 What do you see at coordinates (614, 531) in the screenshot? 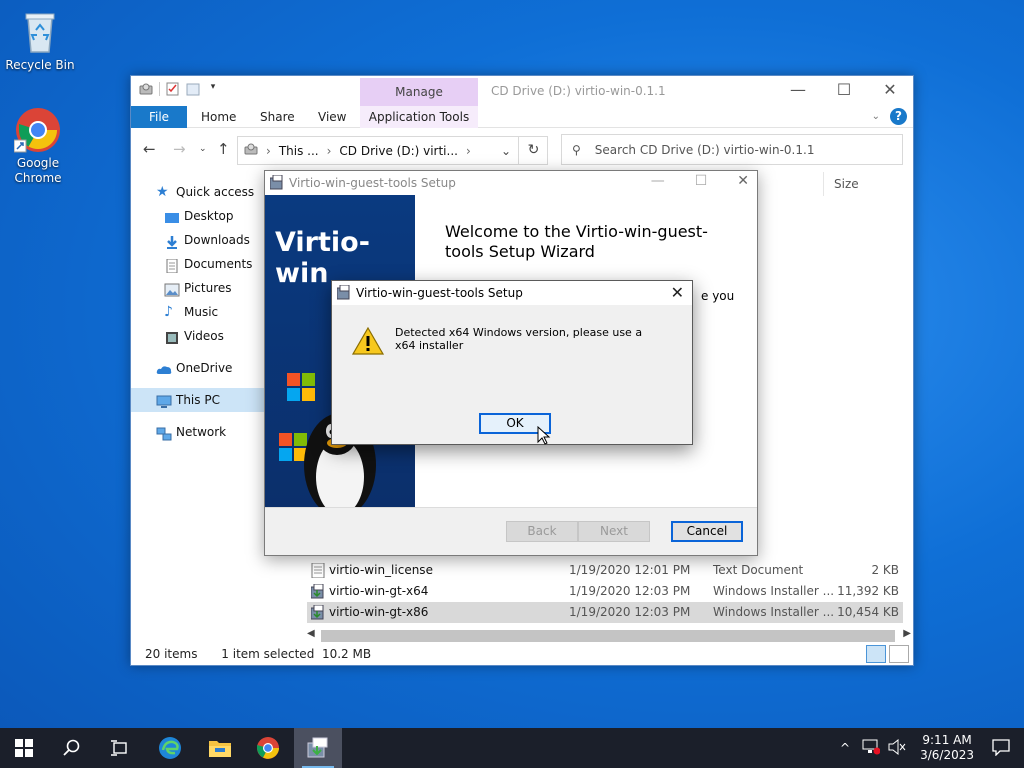
I see `next-button: Next` at bounding box center [614, 531].